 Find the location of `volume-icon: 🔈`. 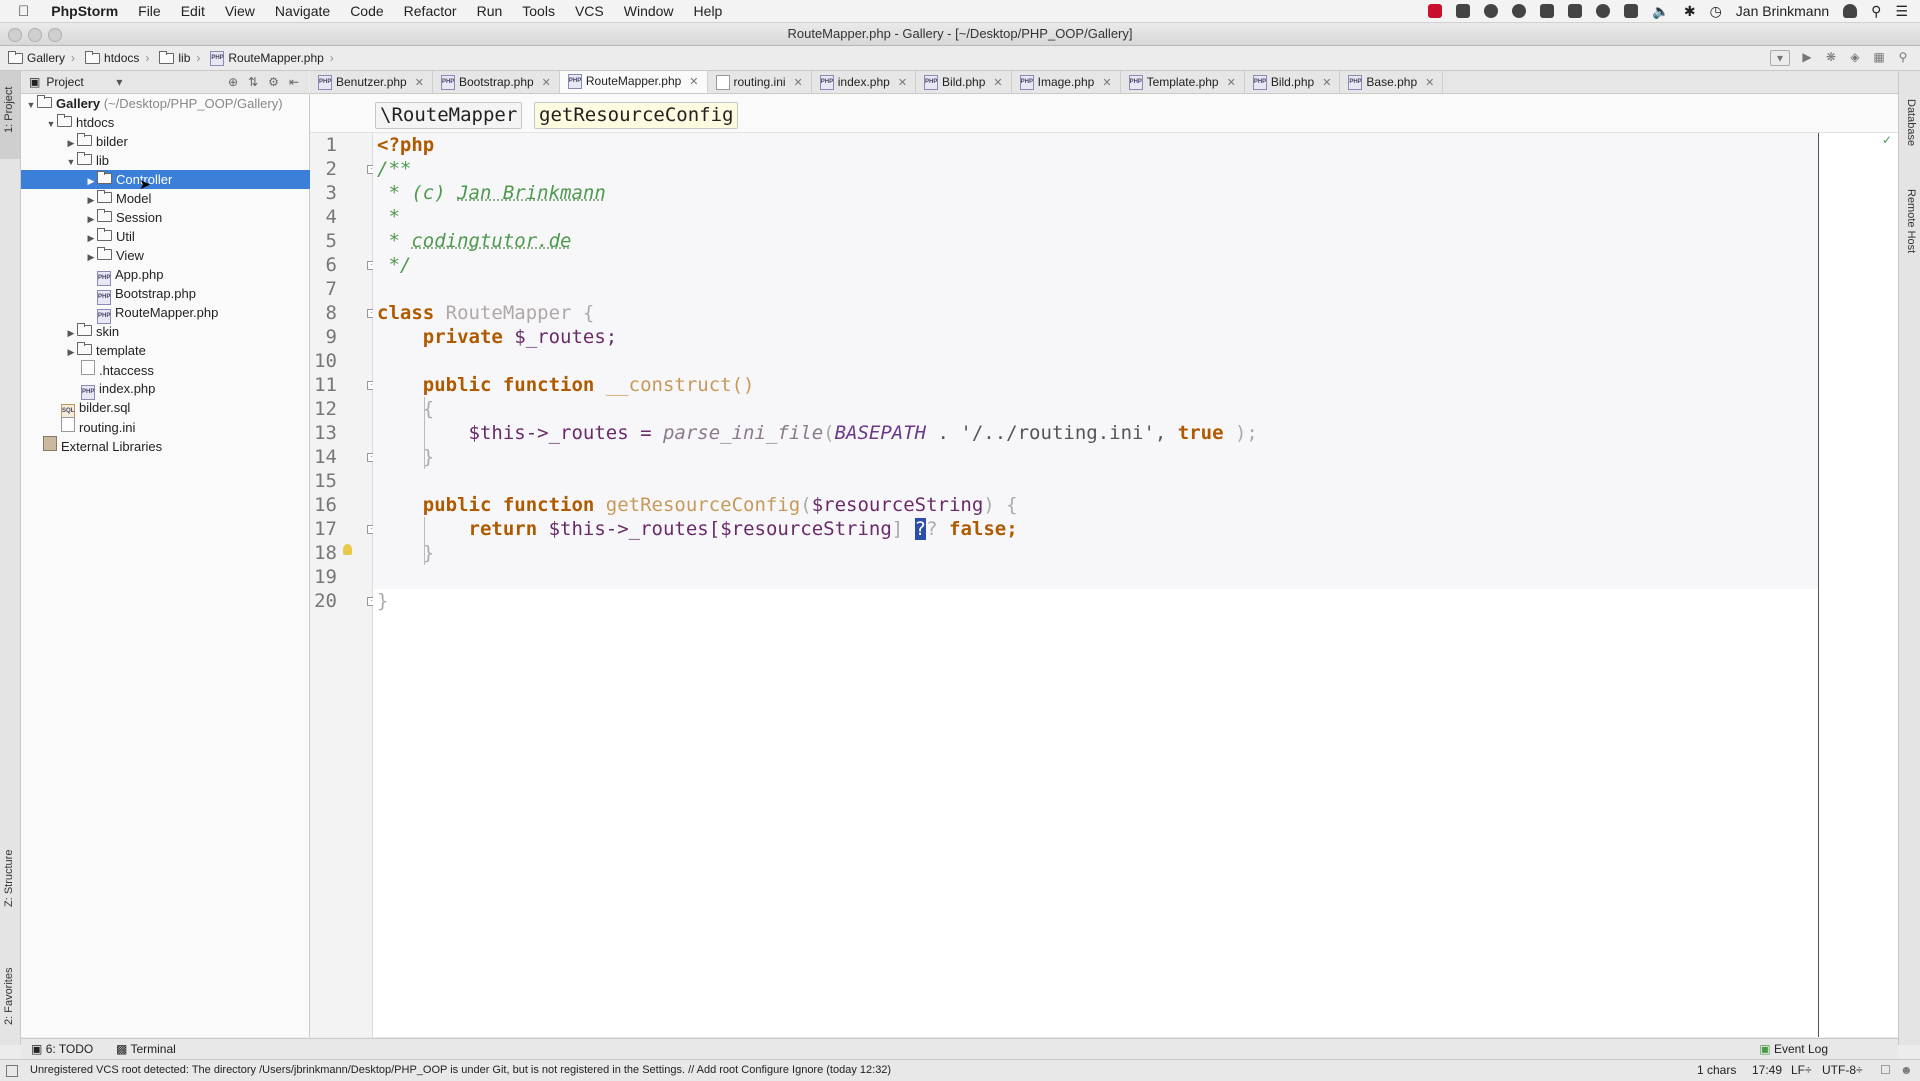

volume-icon: 🔈 is located at coordinates (1660, 11).